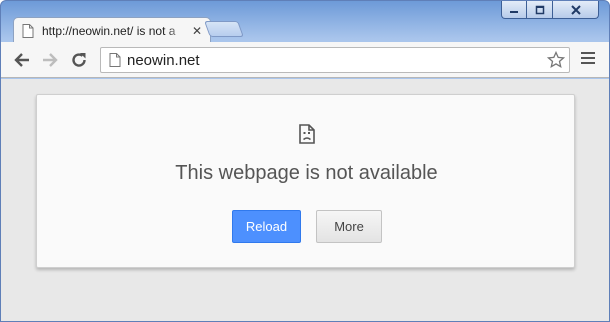 Image resolution: width=610 pixels, height=322 pixels. Describe the element at coordinates (306, 173) in the screenshot. I see `error-title: This webpage is not available` at that location.